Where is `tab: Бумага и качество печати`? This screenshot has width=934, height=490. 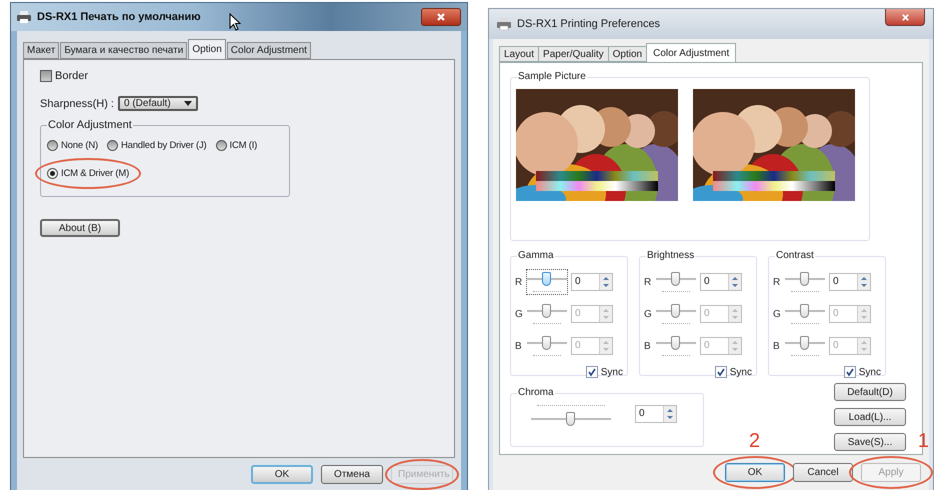 tab: Бумага и качество печати is located at coordinates (124, 50).